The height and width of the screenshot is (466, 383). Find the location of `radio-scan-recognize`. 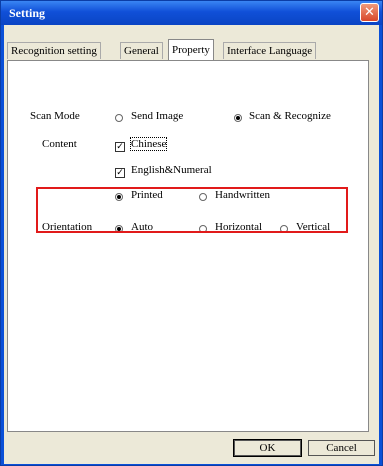

radio-scan-recognize is located at coordinates (238, 118).